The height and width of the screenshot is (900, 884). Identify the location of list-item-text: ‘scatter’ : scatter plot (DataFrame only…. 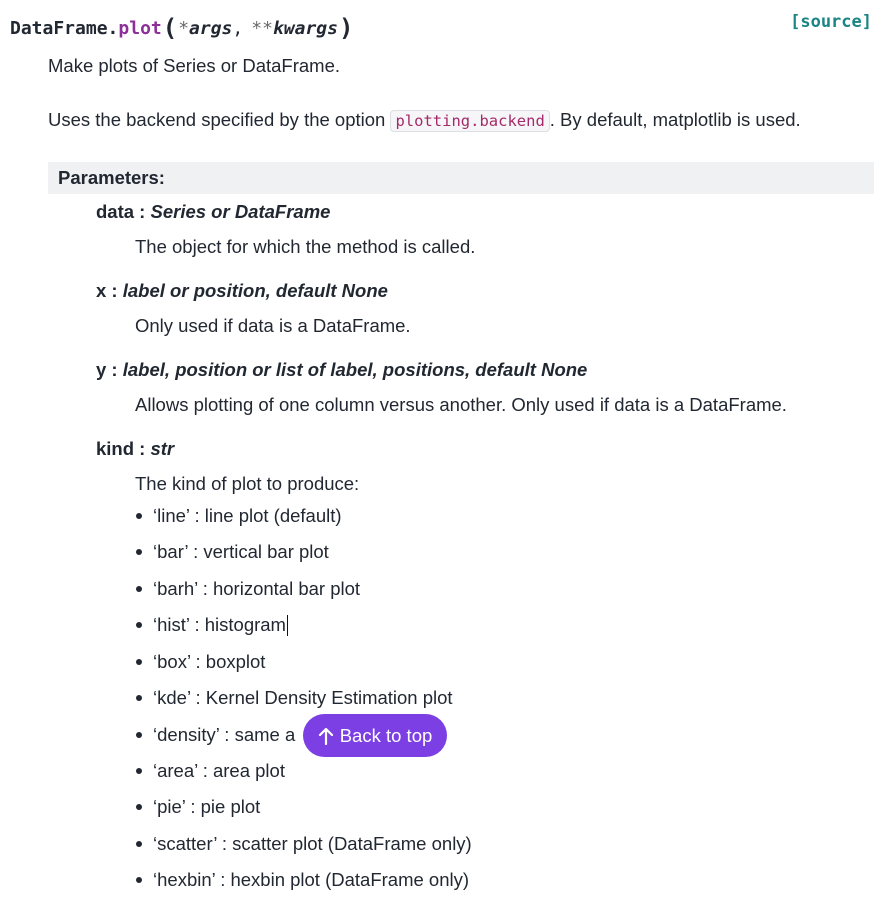
(312, 843).